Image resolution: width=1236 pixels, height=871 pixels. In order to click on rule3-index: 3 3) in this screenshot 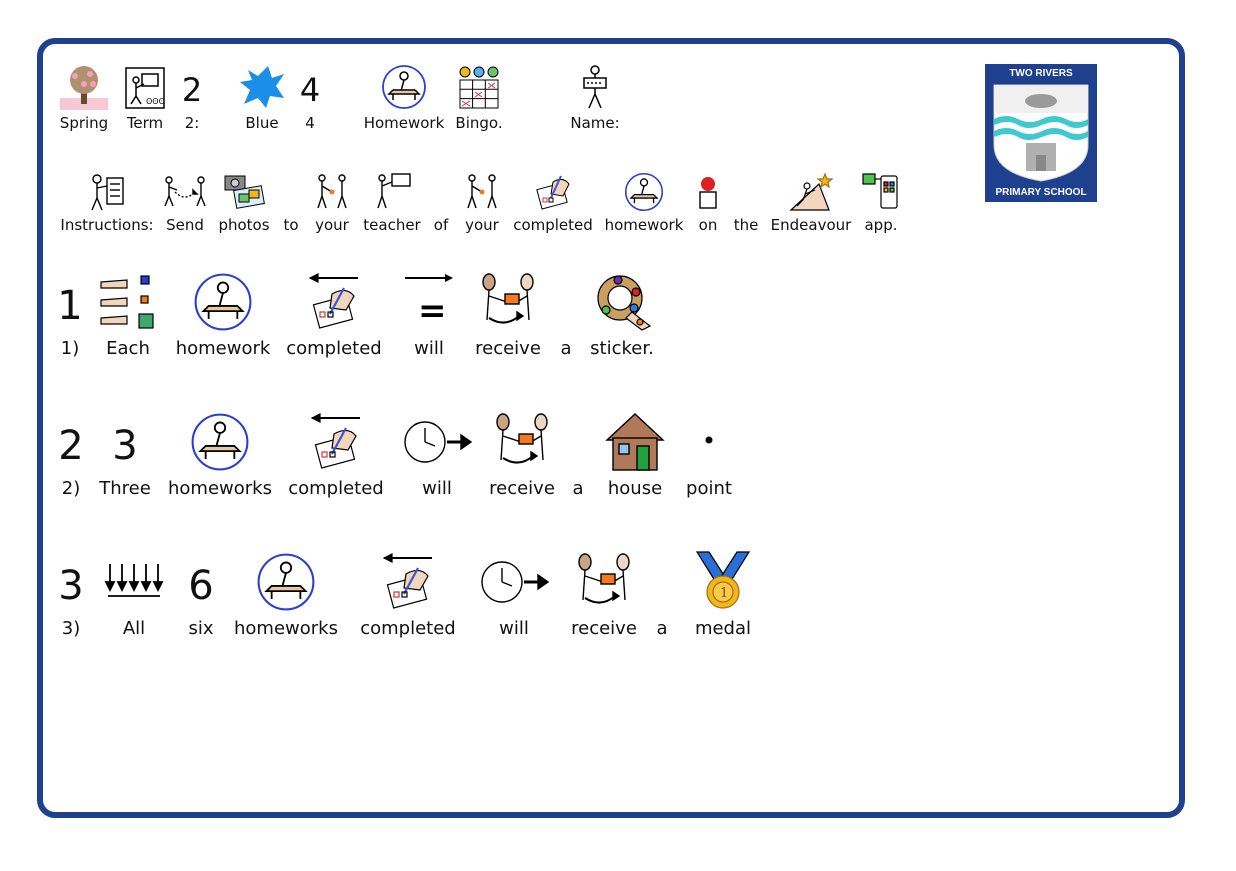, I will do `click(71, 594)`.